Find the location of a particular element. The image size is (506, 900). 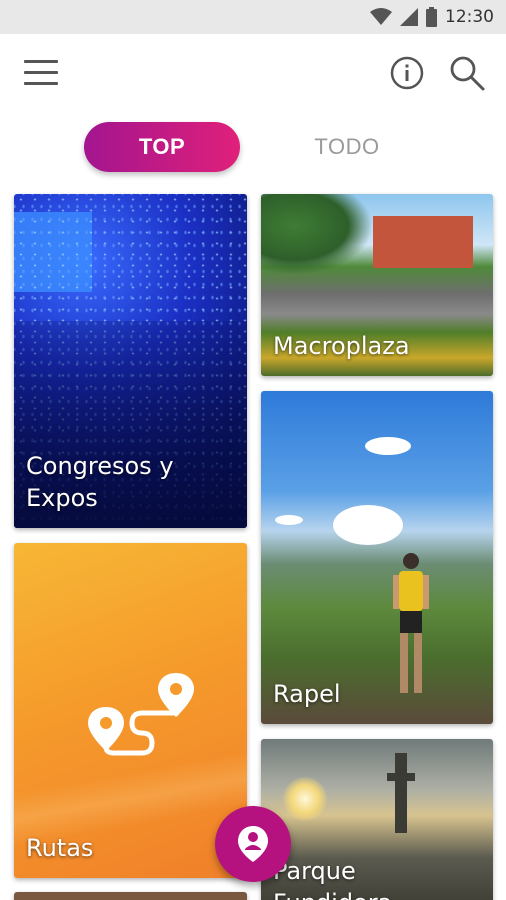

info-icon is located at coordinates (407, 73).